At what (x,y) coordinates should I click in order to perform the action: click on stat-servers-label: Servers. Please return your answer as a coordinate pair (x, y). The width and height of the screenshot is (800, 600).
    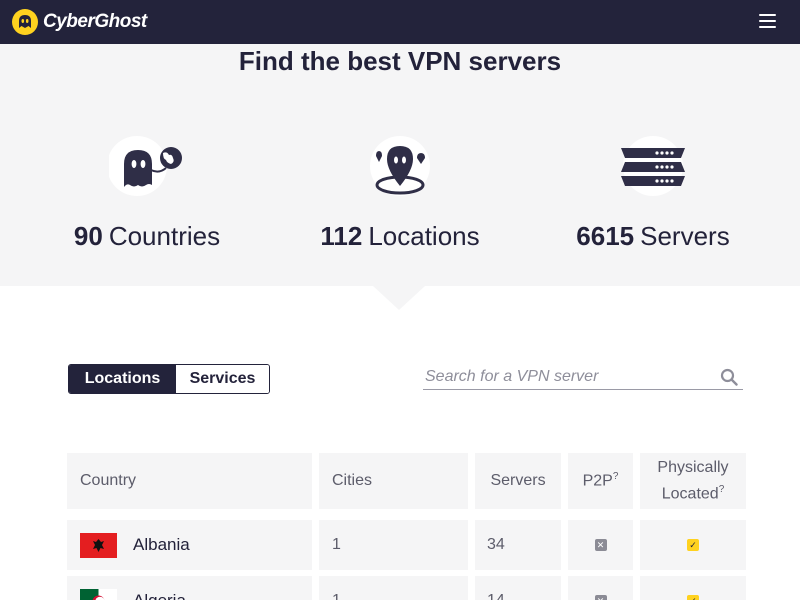
    Looking at the image, I should click on (685, 236).